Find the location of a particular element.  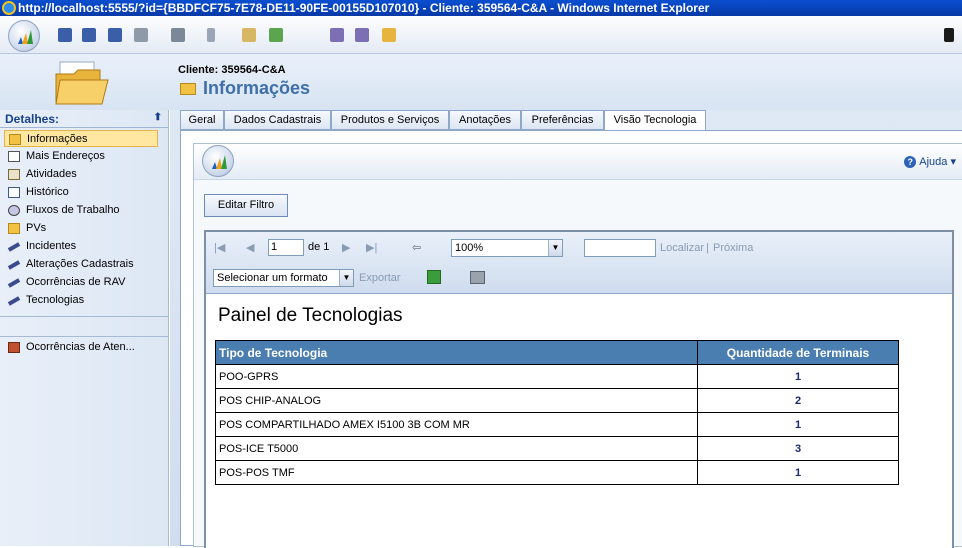

sidebar-item-label: Atividades is located at coordinates (51, 174).